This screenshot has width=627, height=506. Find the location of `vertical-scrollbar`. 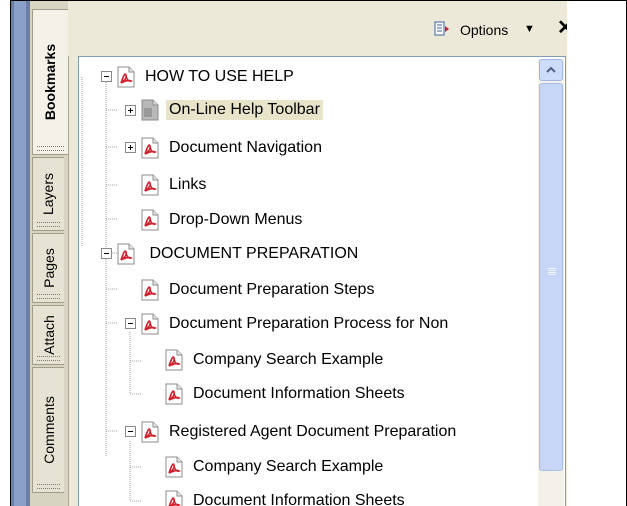

vertical-scrollbar is located at coordinates (551, 282).